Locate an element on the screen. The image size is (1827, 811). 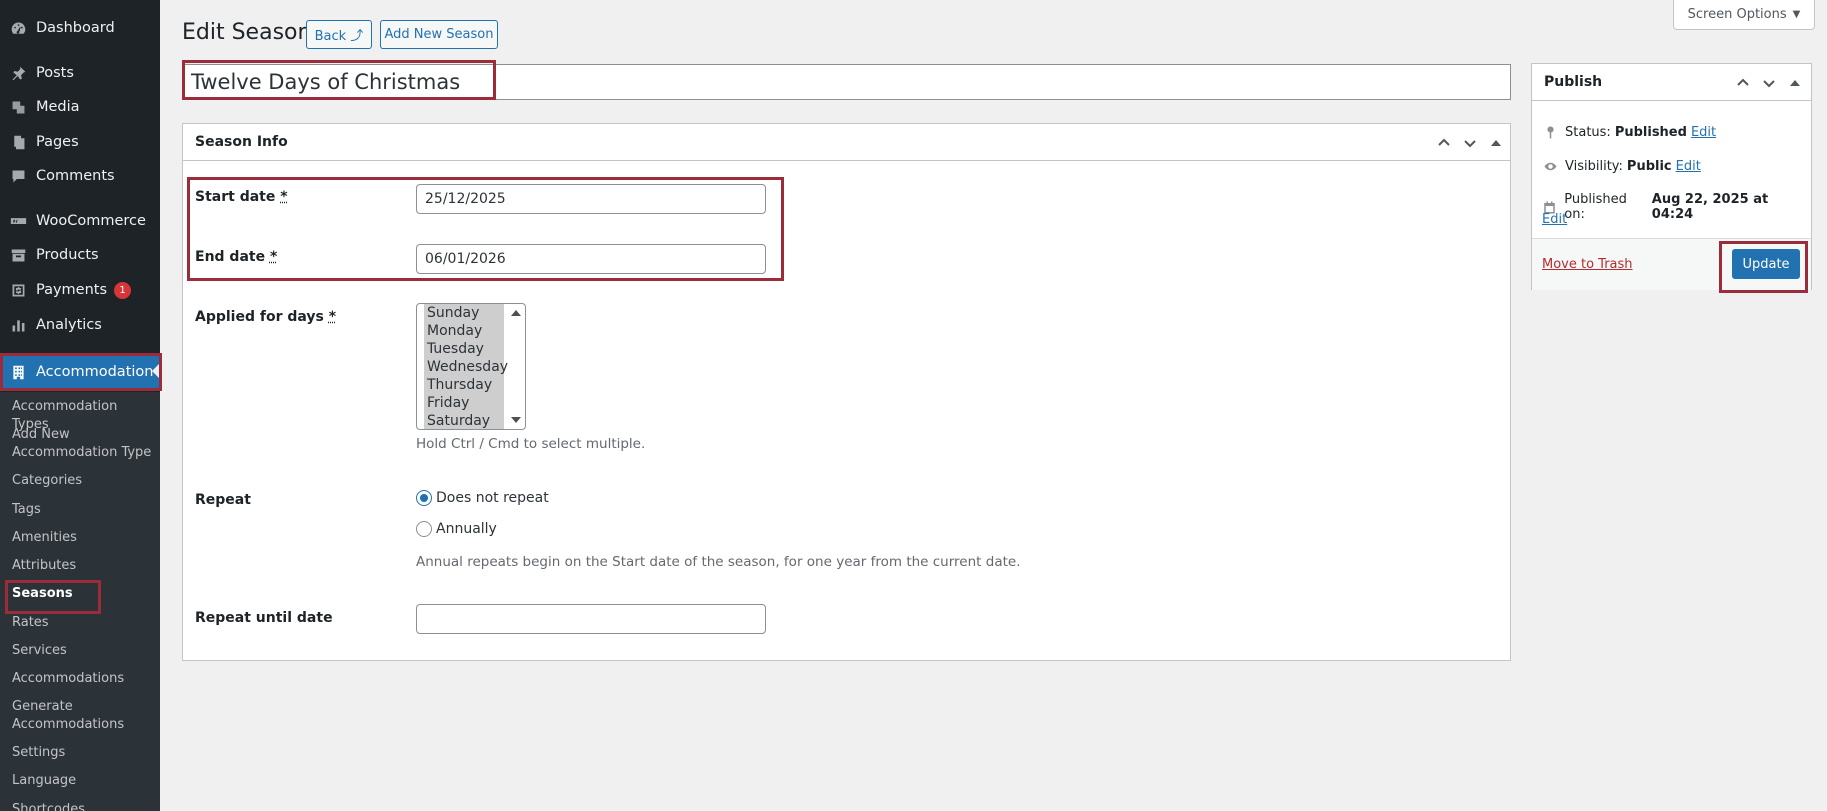
menu-dashboard: Dashboard is located at coordinates (80, 28).